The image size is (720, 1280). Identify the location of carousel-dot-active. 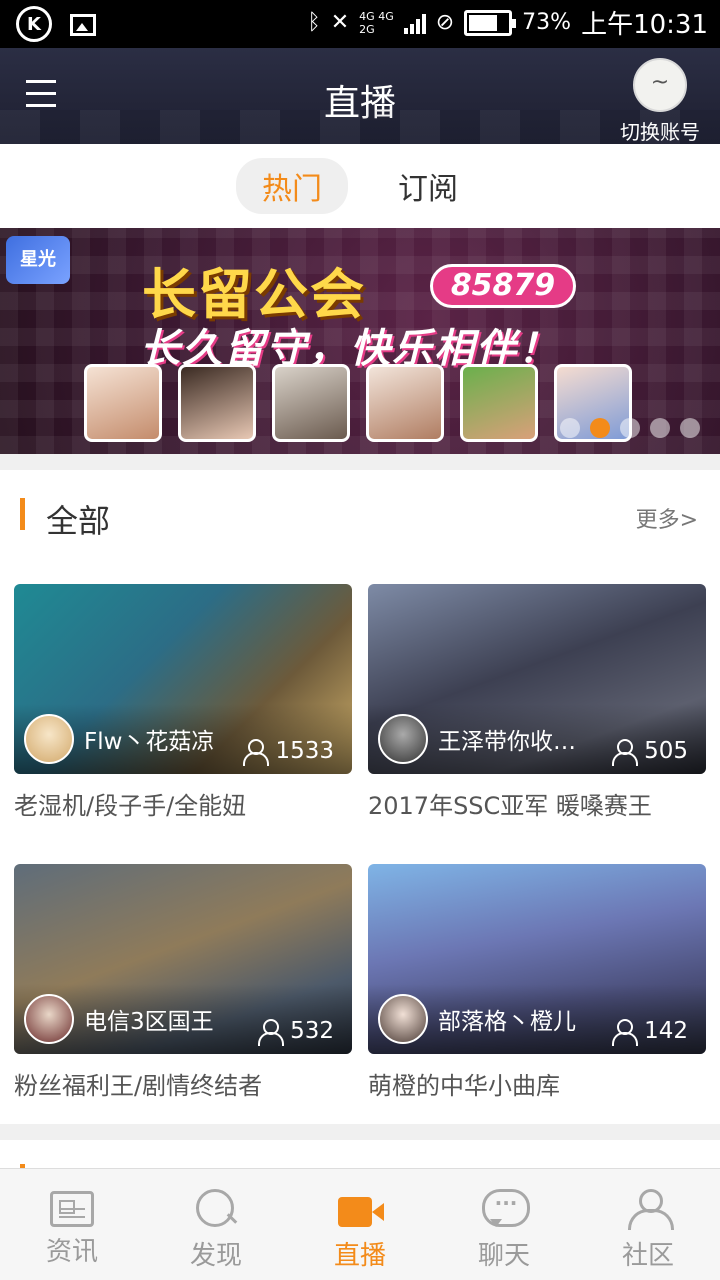
(600, 428).